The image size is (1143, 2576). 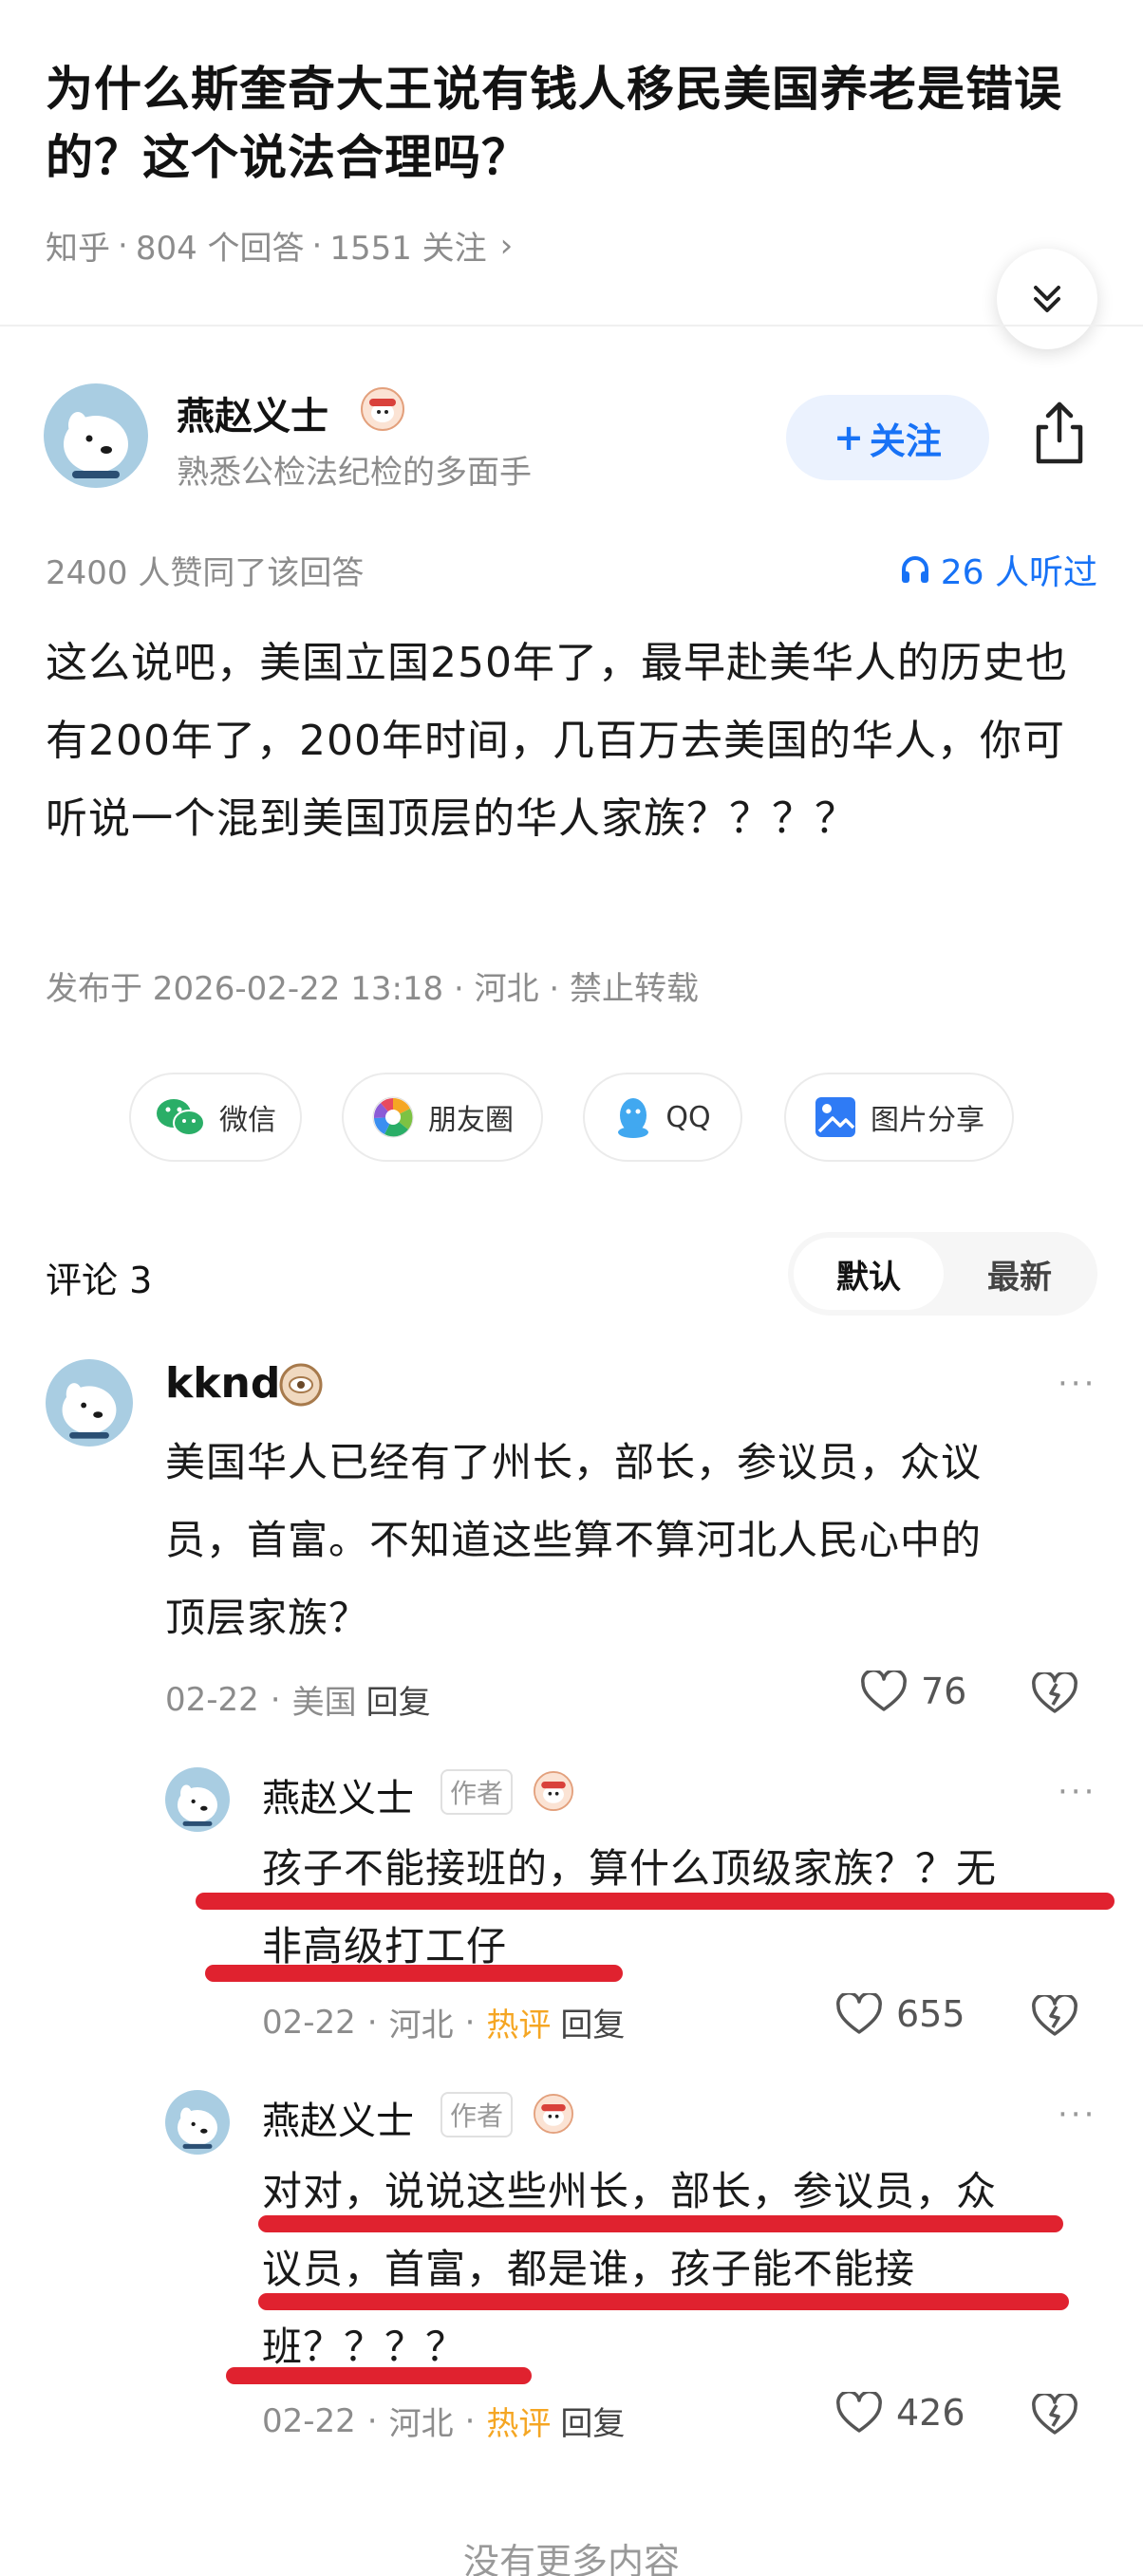 I want to click on source-label: 知乎, so click(x=78, y=249).